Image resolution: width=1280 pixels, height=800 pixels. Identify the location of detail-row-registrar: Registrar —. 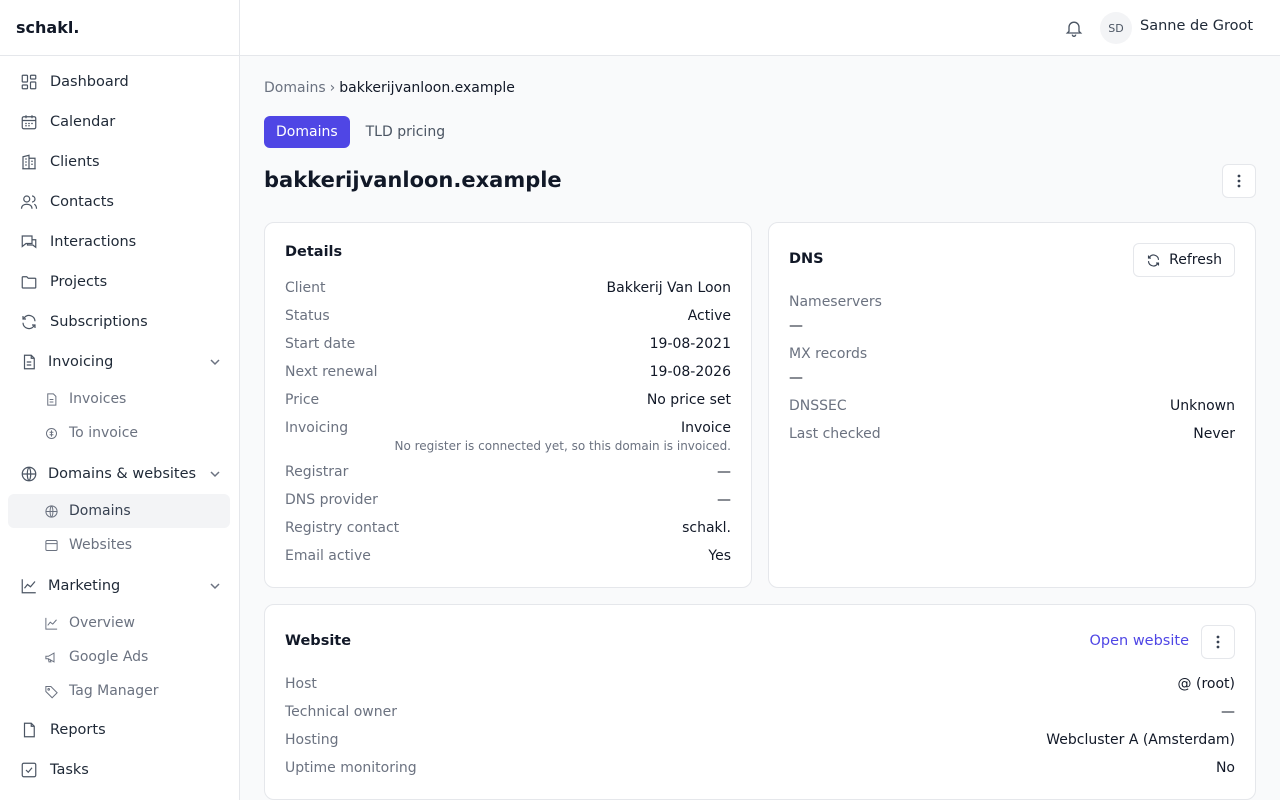
(508, 472).